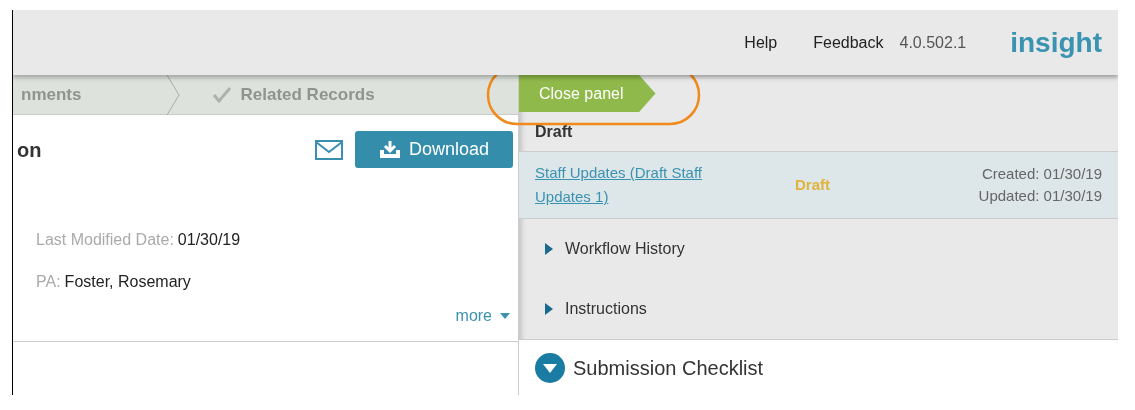 This screenshot has height=410, width=1135. Describe the element at coordinates (848, 42) in the screenshot. I see `header-link: Feedback` at that location.